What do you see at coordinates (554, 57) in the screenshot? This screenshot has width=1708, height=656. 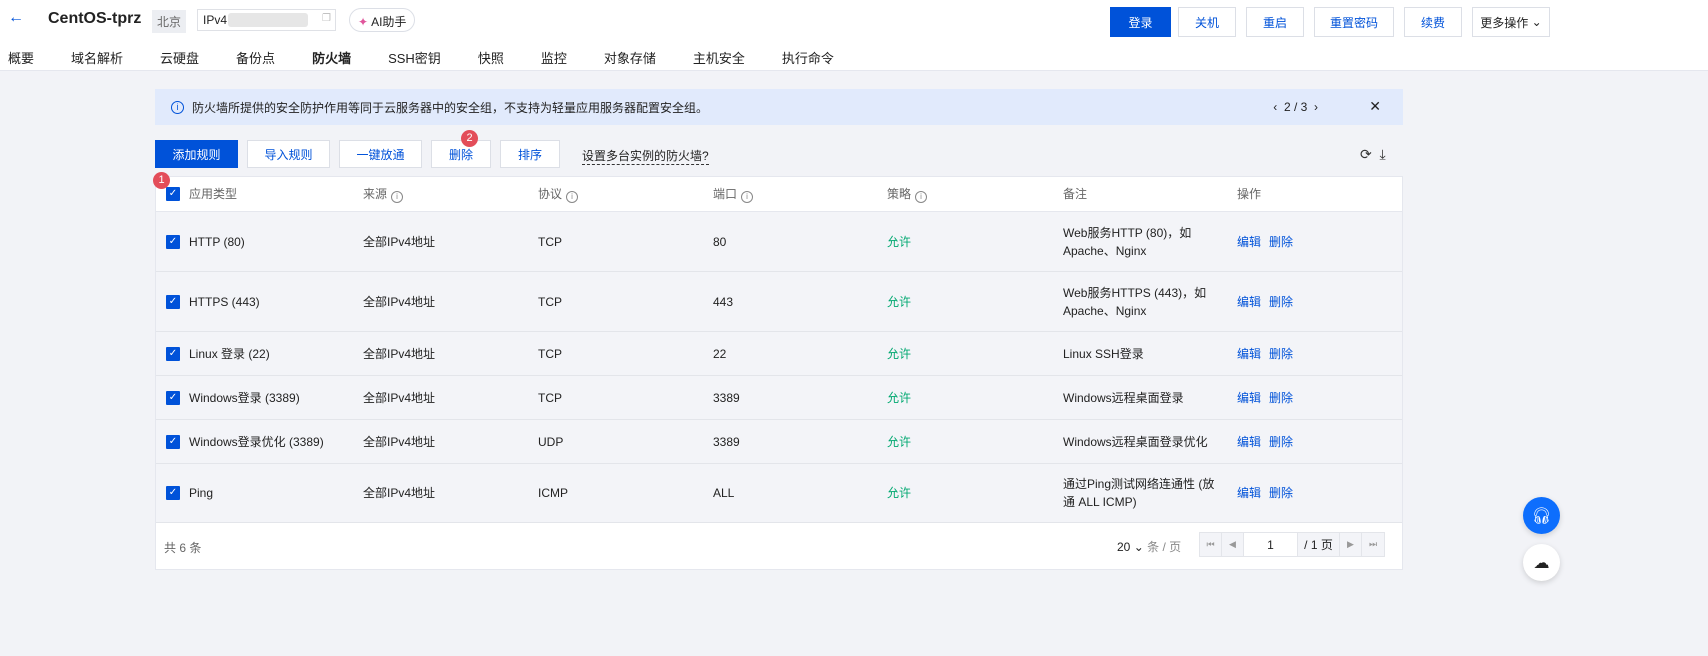 I see `tab-monitor: 监控` at bounding box center [554, 57].